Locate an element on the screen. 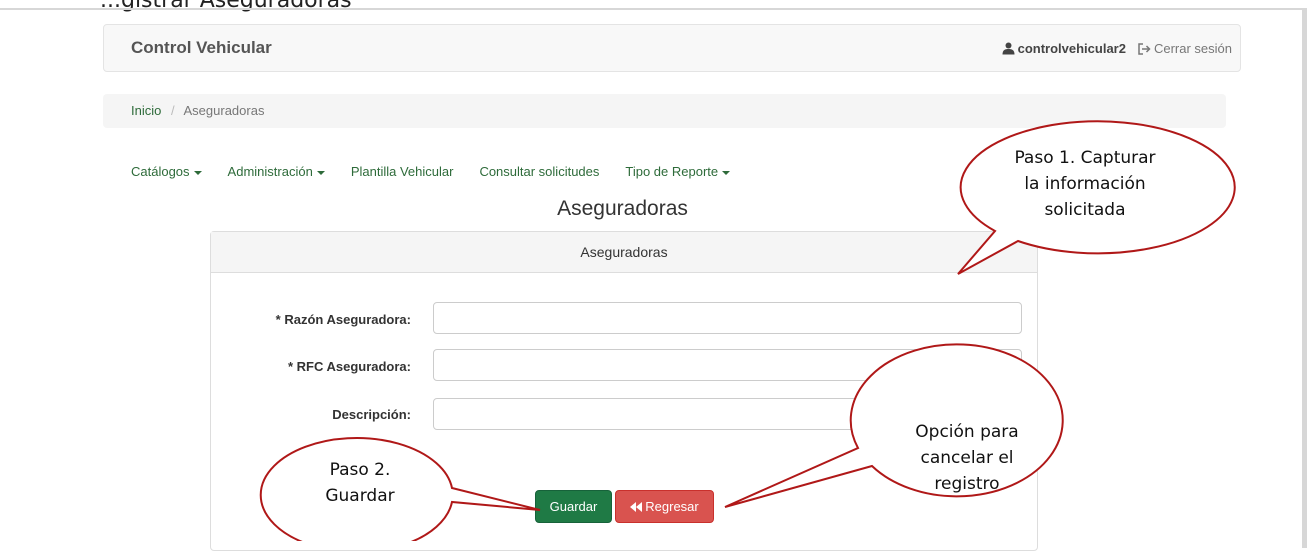  descripcion-label: Descripción: is located at coordinates (371, 414).